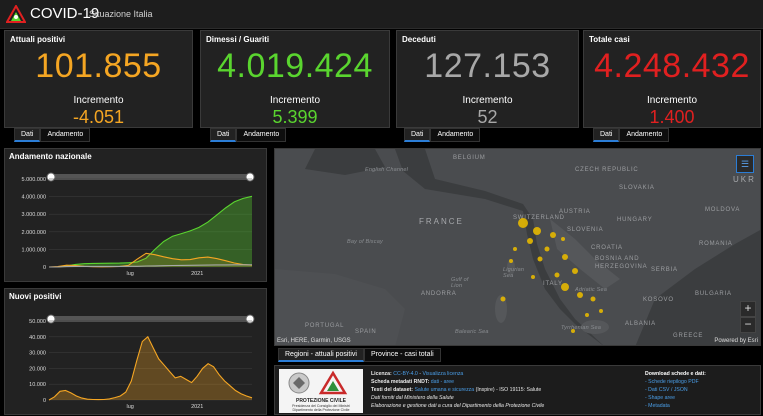  What do you see at coordinates (402, 355) in the screenshot?
I see `tab-province: Province - casi totali` at bounding box center [402, 355].